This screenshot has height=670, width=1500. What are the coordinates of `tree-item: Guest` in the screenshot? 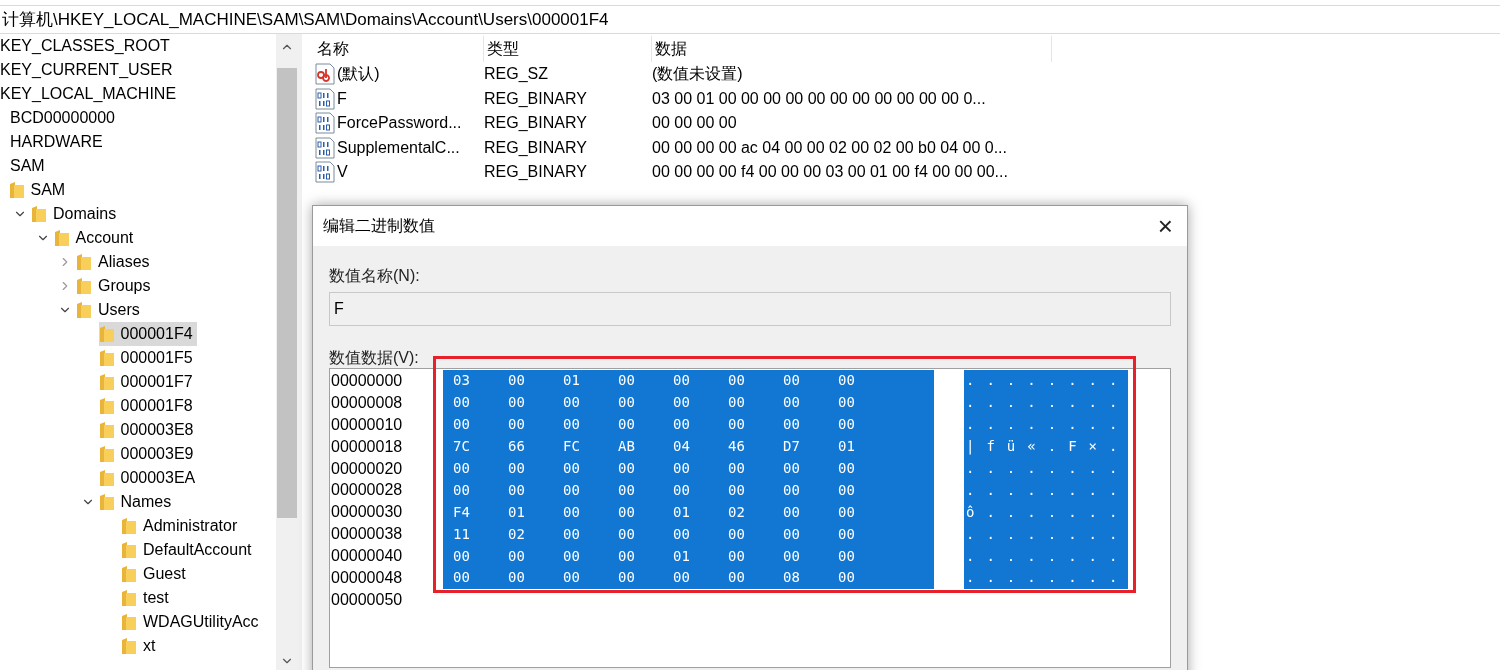 It's located at (155, 574).